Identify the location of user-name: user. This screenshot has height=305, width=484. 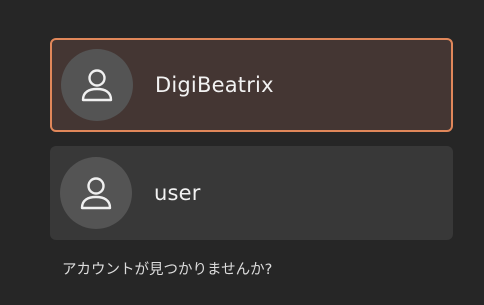
(177, 193).